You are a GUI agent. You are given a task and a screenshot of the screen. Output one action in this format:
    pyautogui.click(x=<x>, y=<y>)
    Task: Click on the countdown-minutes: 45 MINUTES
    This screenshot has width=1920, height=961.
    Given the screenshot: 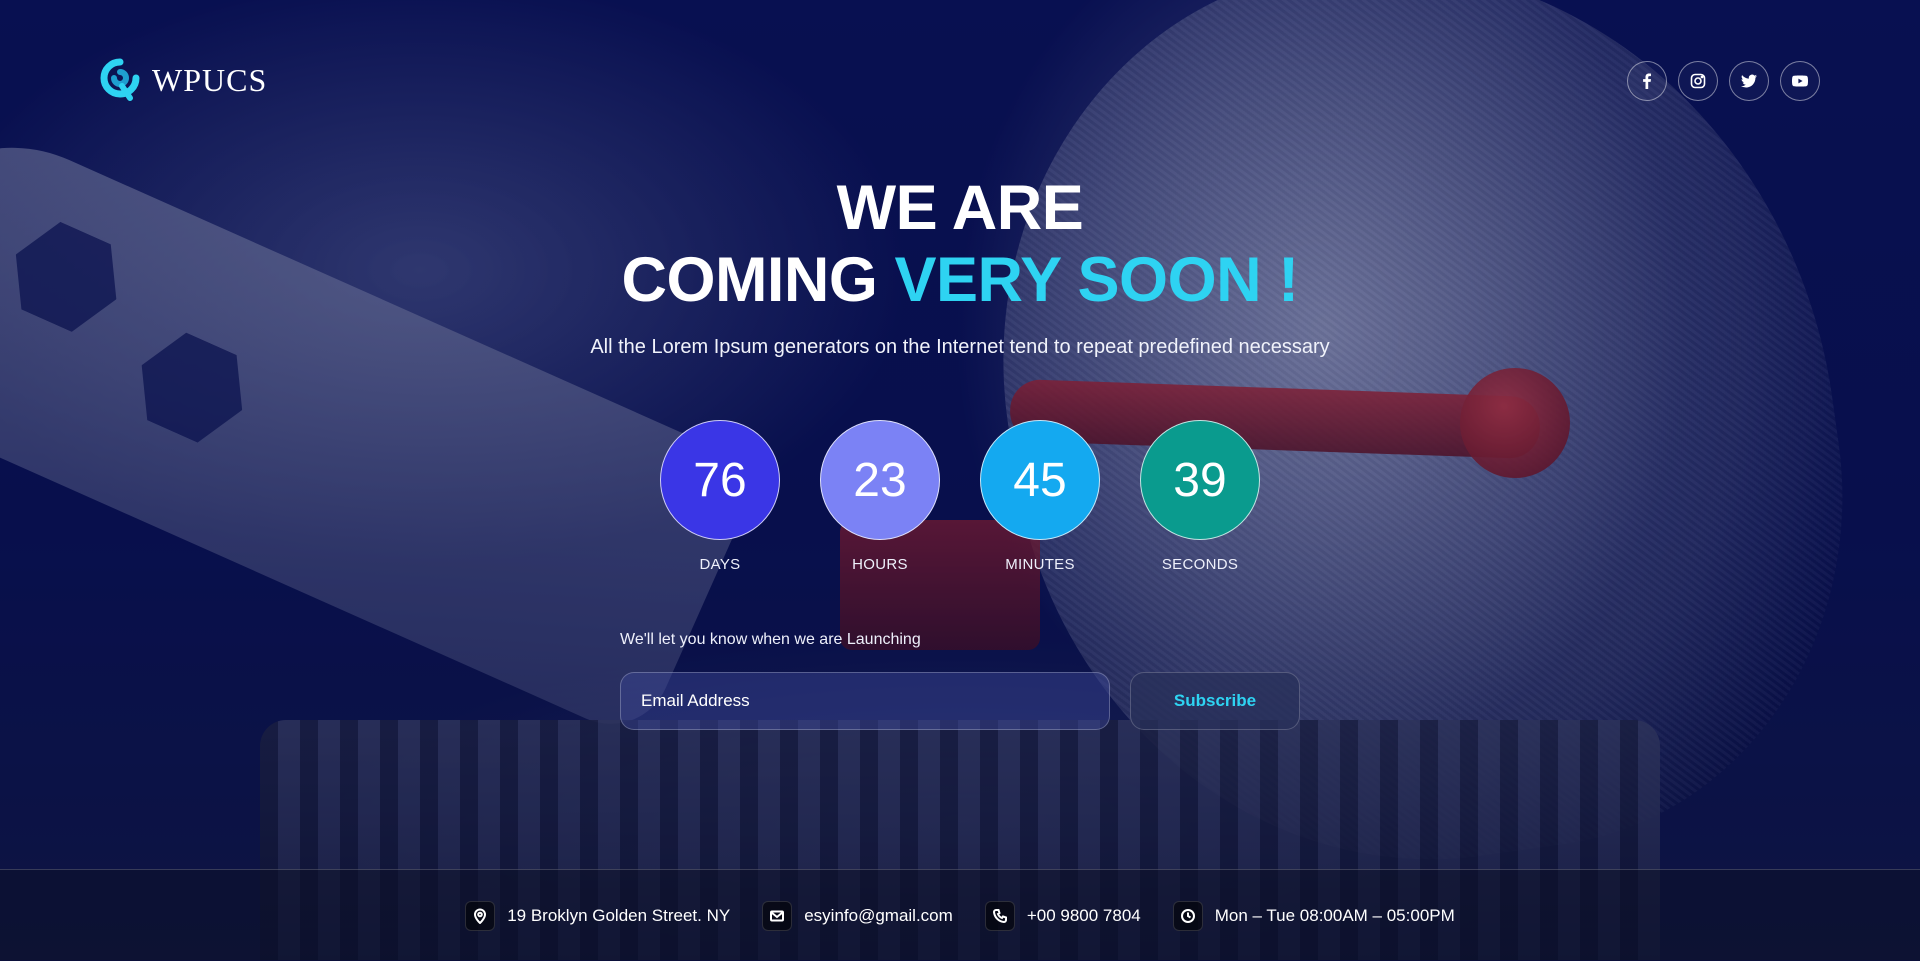 What is the action you would take?
    pyautogui.click(x=1040, y=496)
    